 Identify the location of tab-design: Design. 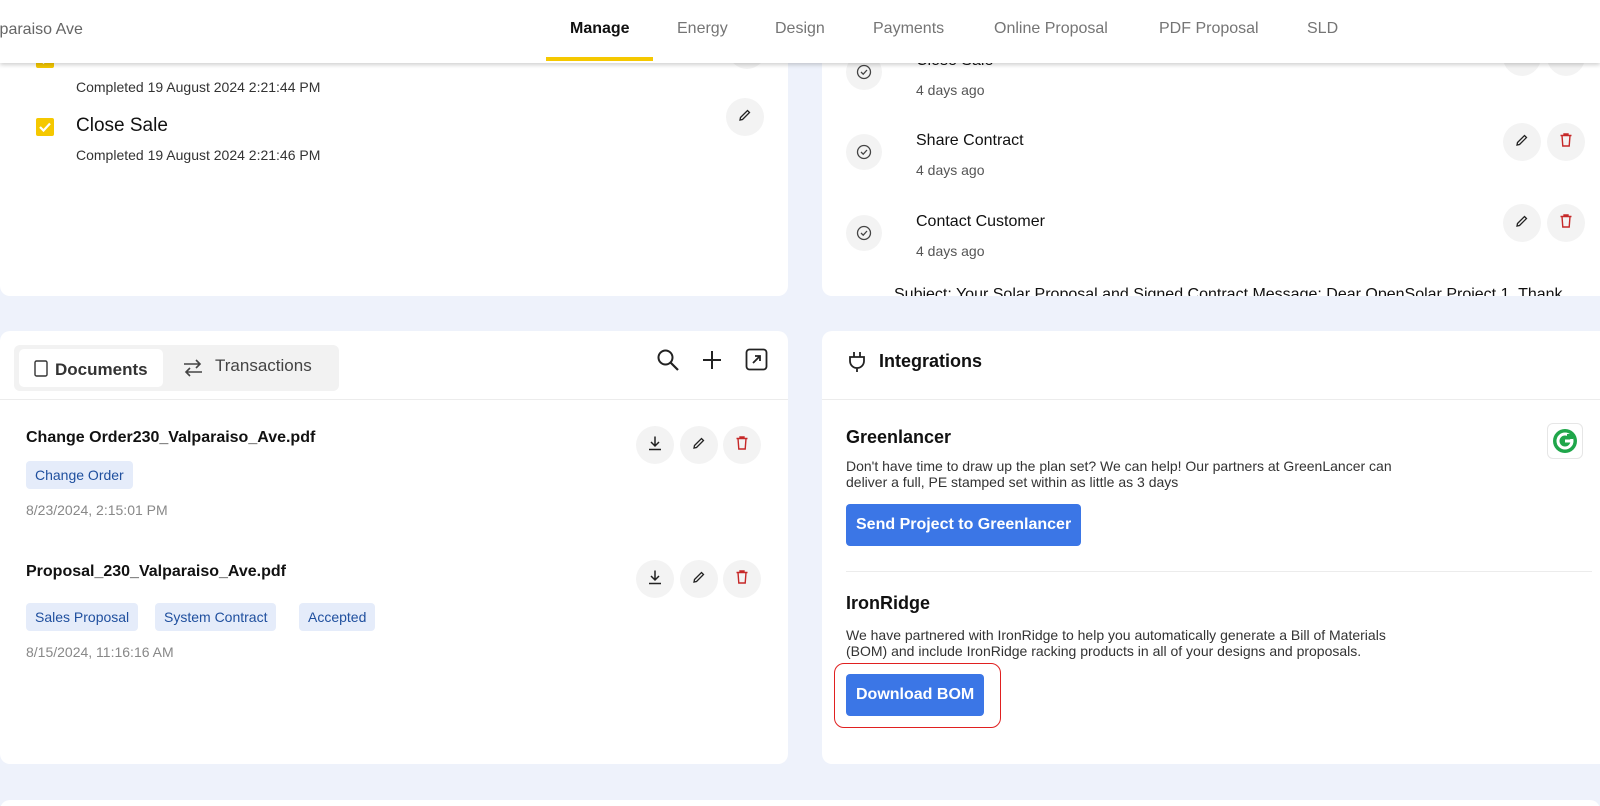
(800, 29).